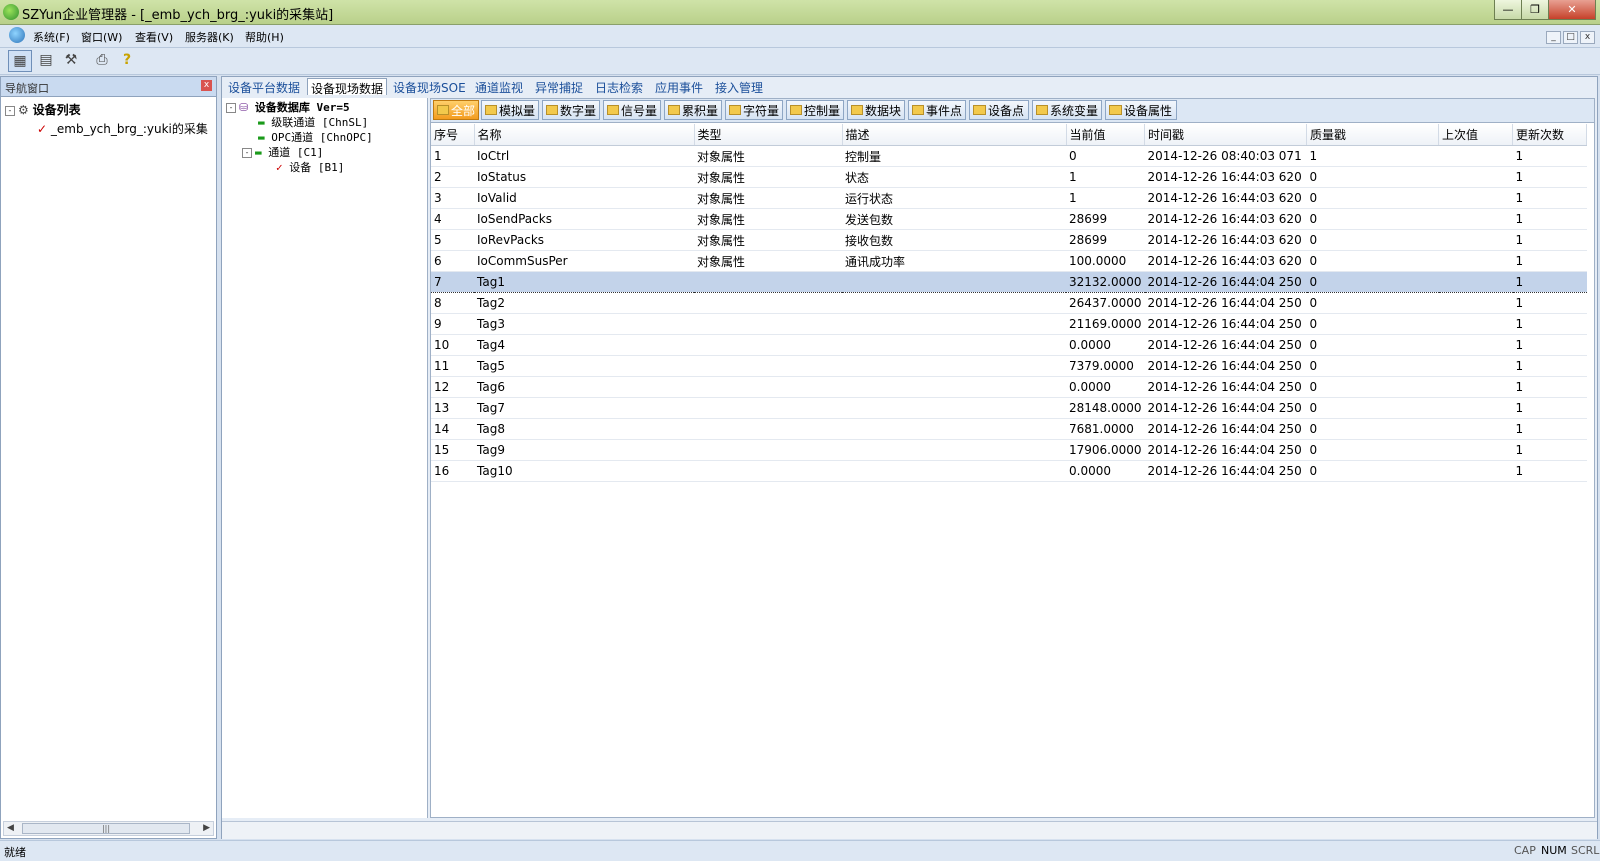  I want to click on column-header-timestamp: 时间戳, so click(1226, 135).